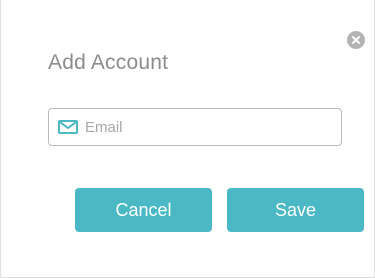  Describe the element at coordinates (68, 127) in the screenshot. I see `envelope-icon` at that location.